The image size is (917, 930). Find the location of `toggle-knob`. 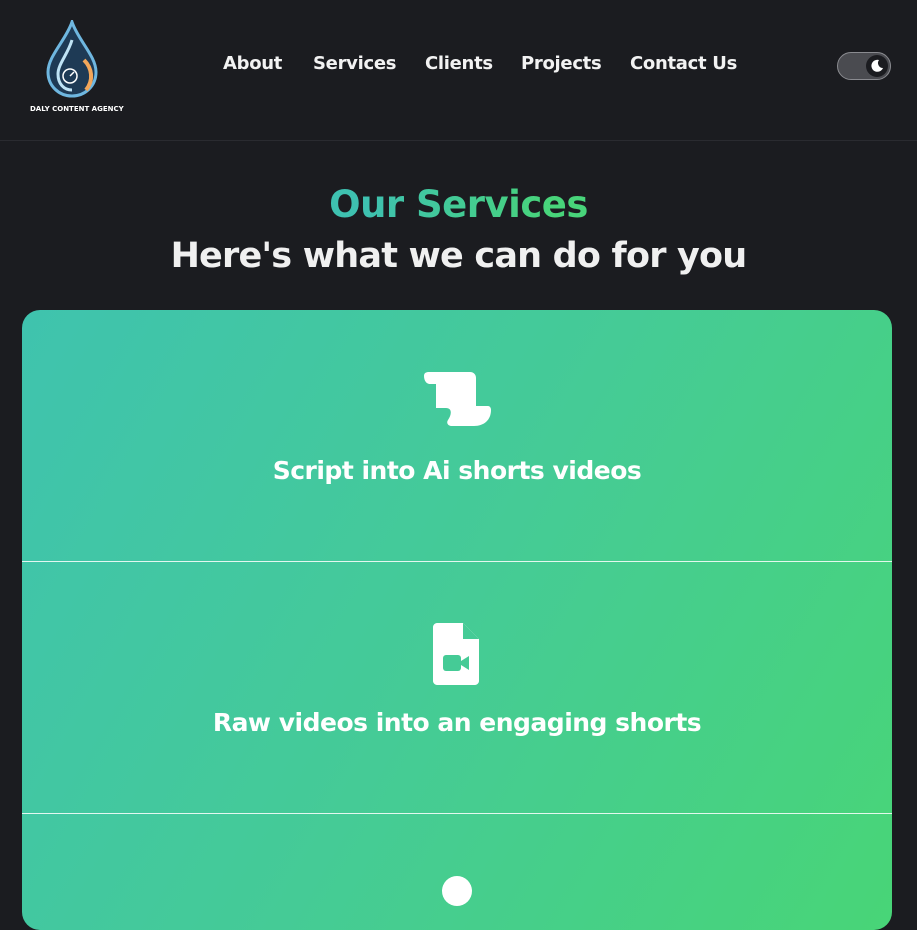

toggle-knob is located at coordinates (877, 66).